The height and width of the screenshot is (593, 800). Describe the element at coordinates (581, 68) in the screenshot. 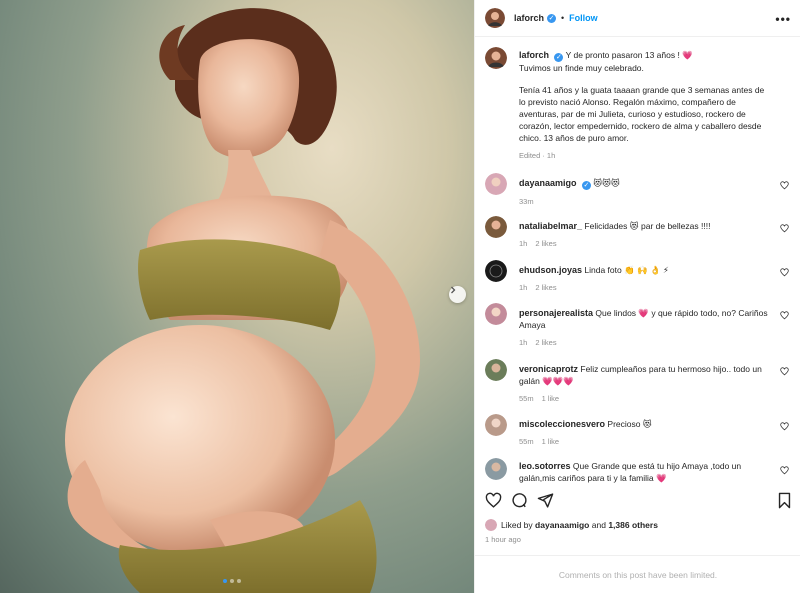

I see `caption-line-2: Tuvimos un finde muy celebrado.` at that location.